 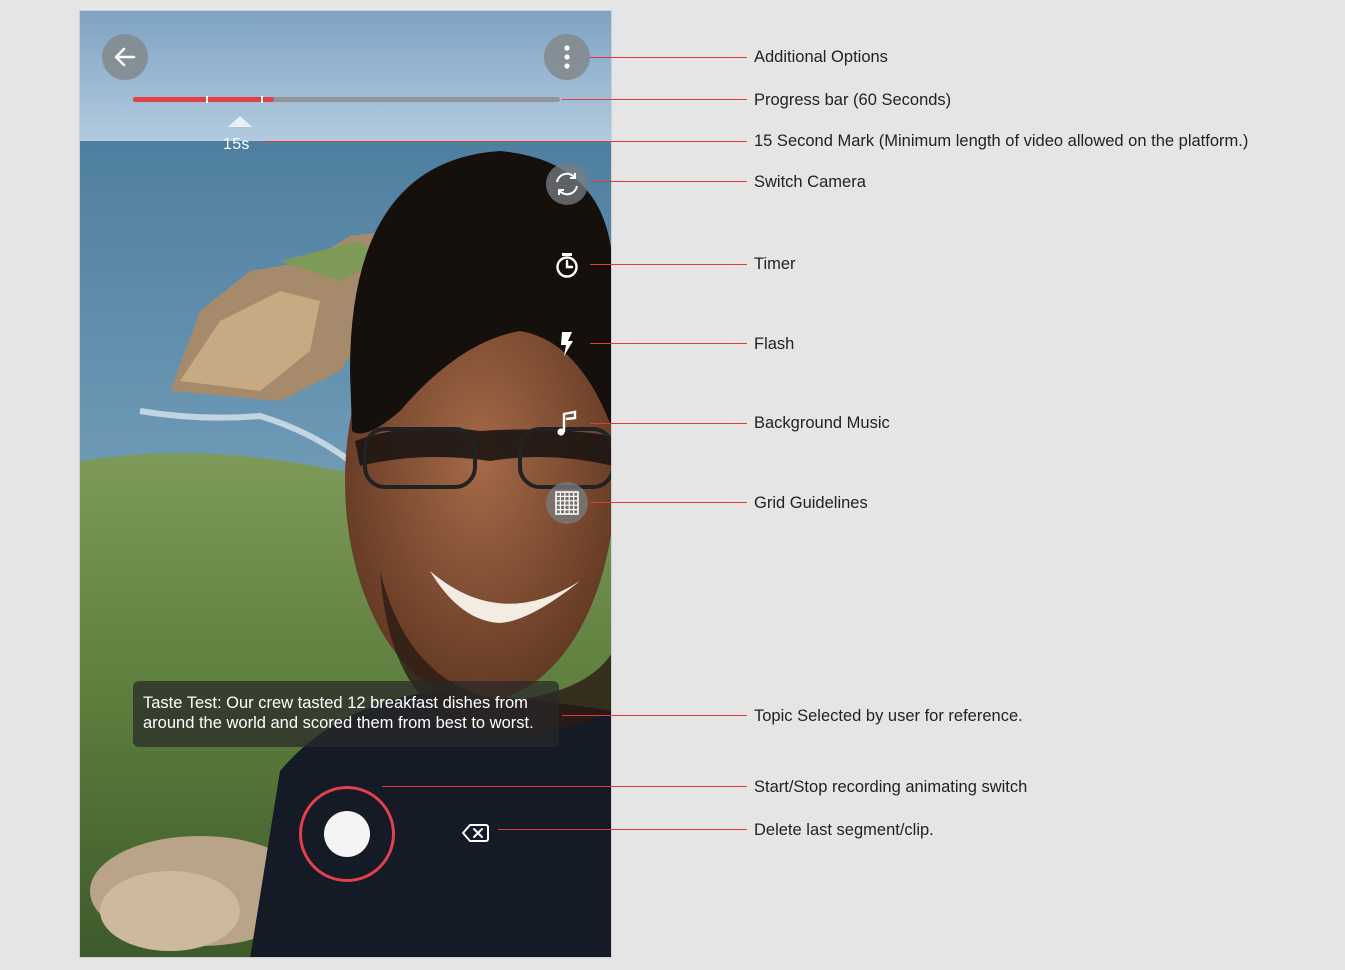 I want to click on annotation-record-switch: Start/Stop recording animating switch, so click(x=891, y=787).